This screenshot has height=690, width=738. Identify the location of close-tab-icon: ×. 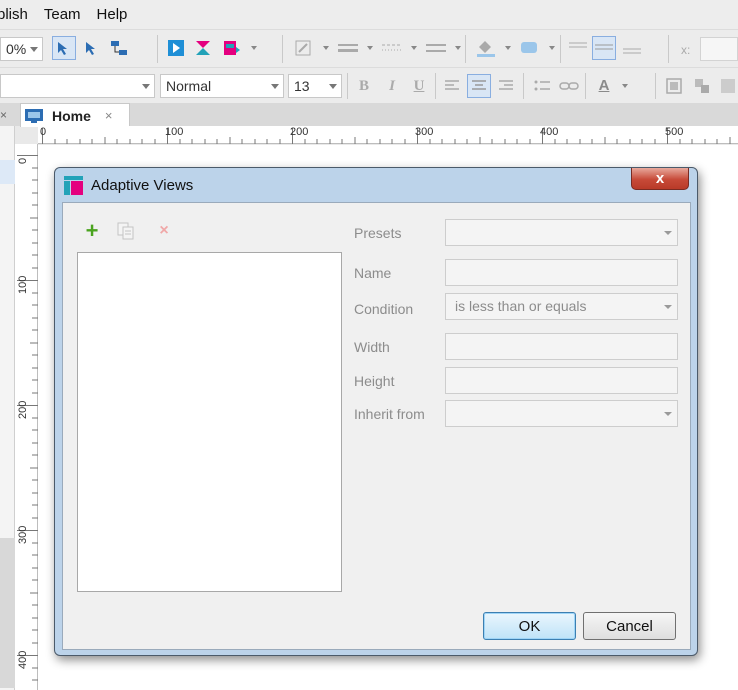
(109, 115).